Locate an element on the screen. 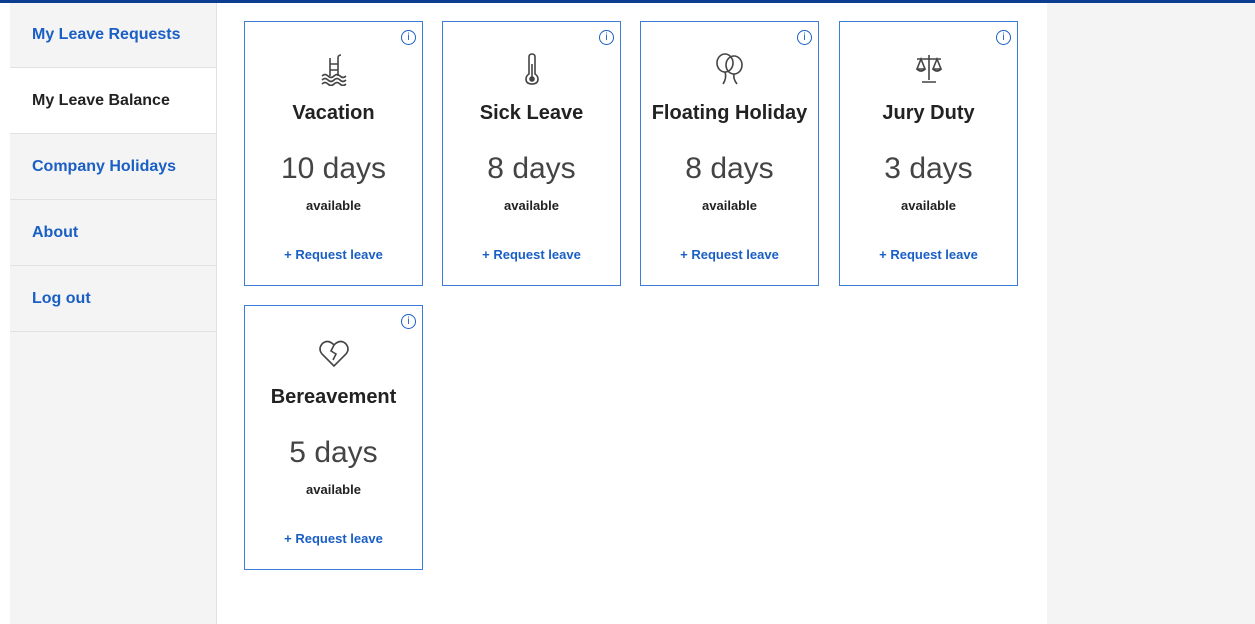 The width and height of the screenshot is (1255, 624). card-title: Vacation is located at coordinates (333, 113).